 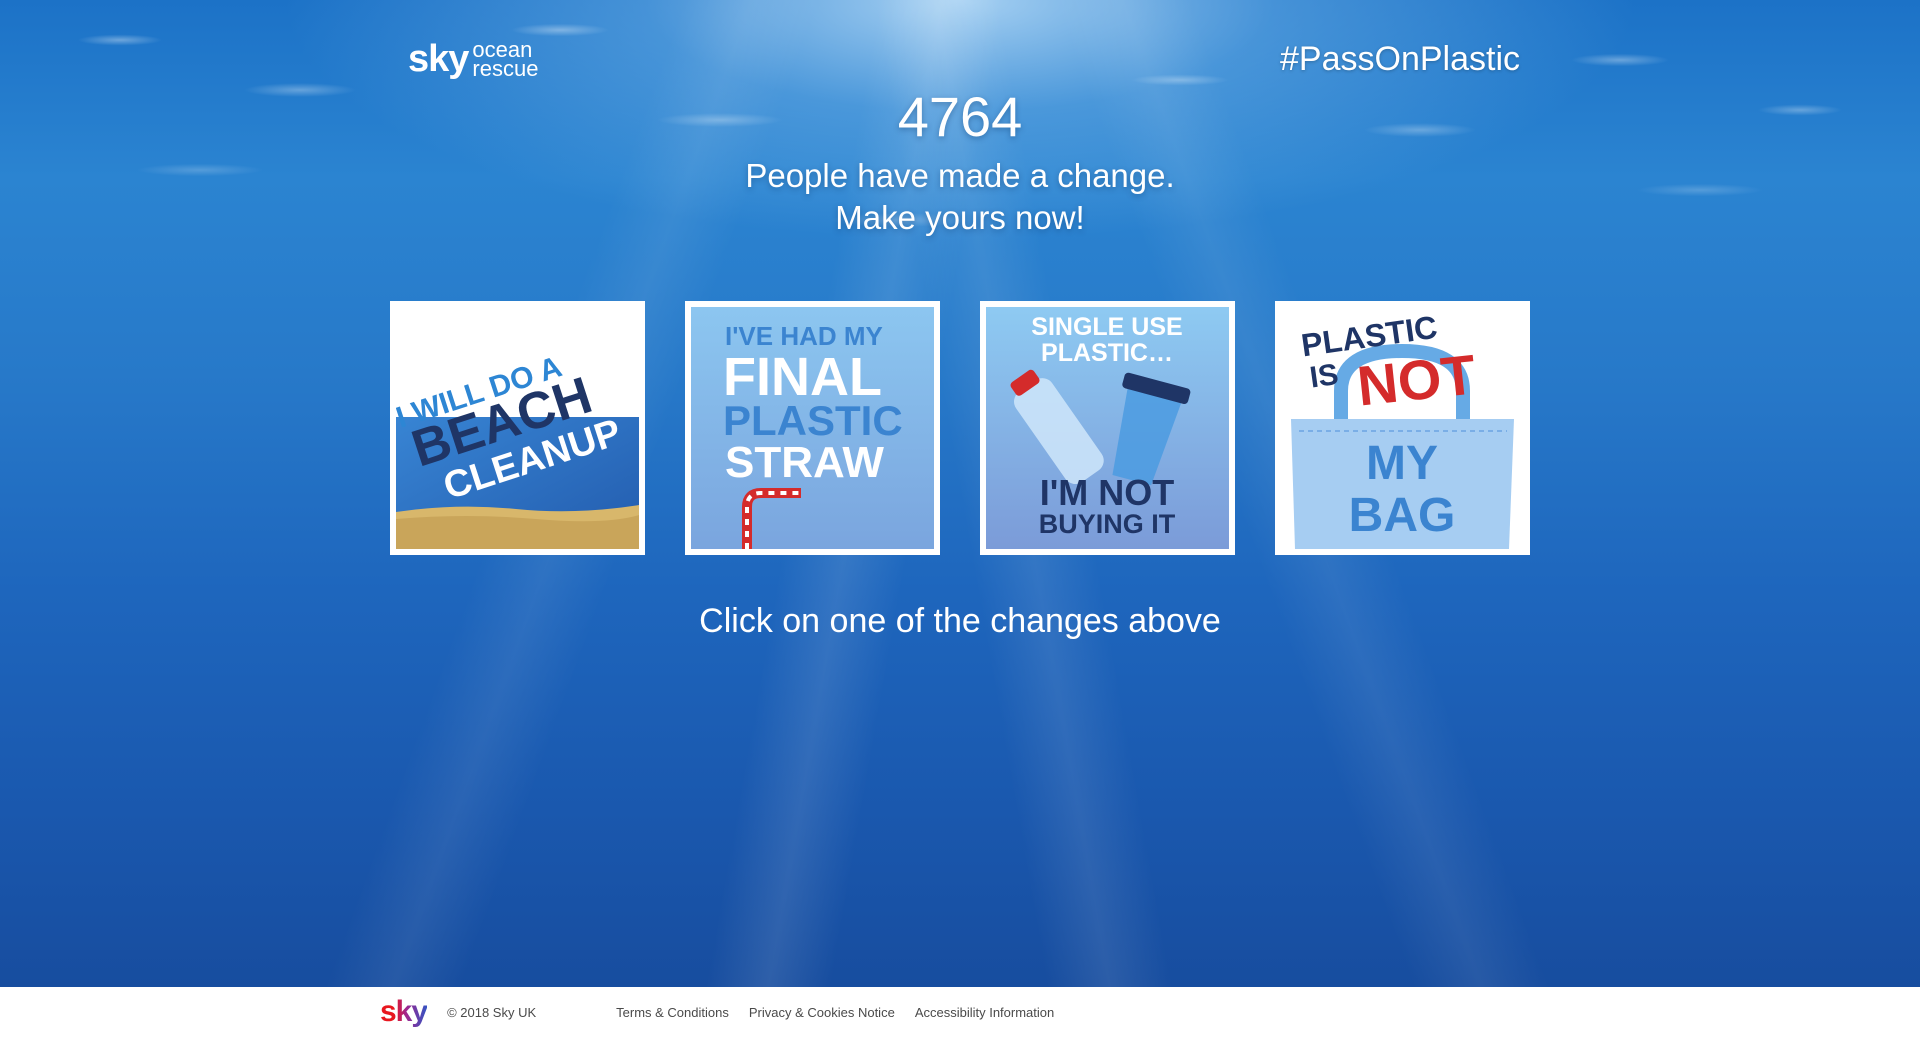 What do you see at coordinates (960, 621) in the screenshot?
I see `instruction-text: Click on one of the changes above` at bounding box center [960, 621].